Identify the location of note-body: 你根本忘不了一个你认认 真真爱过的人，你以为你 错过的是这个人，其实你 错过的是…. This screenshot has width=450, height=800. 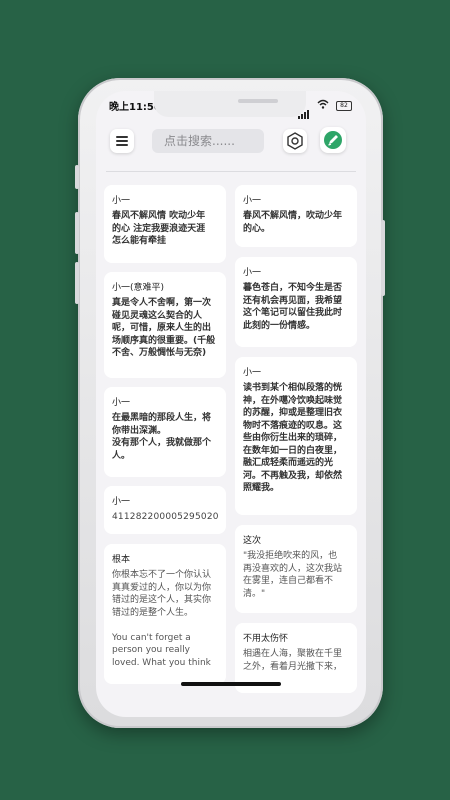
(162, 619).